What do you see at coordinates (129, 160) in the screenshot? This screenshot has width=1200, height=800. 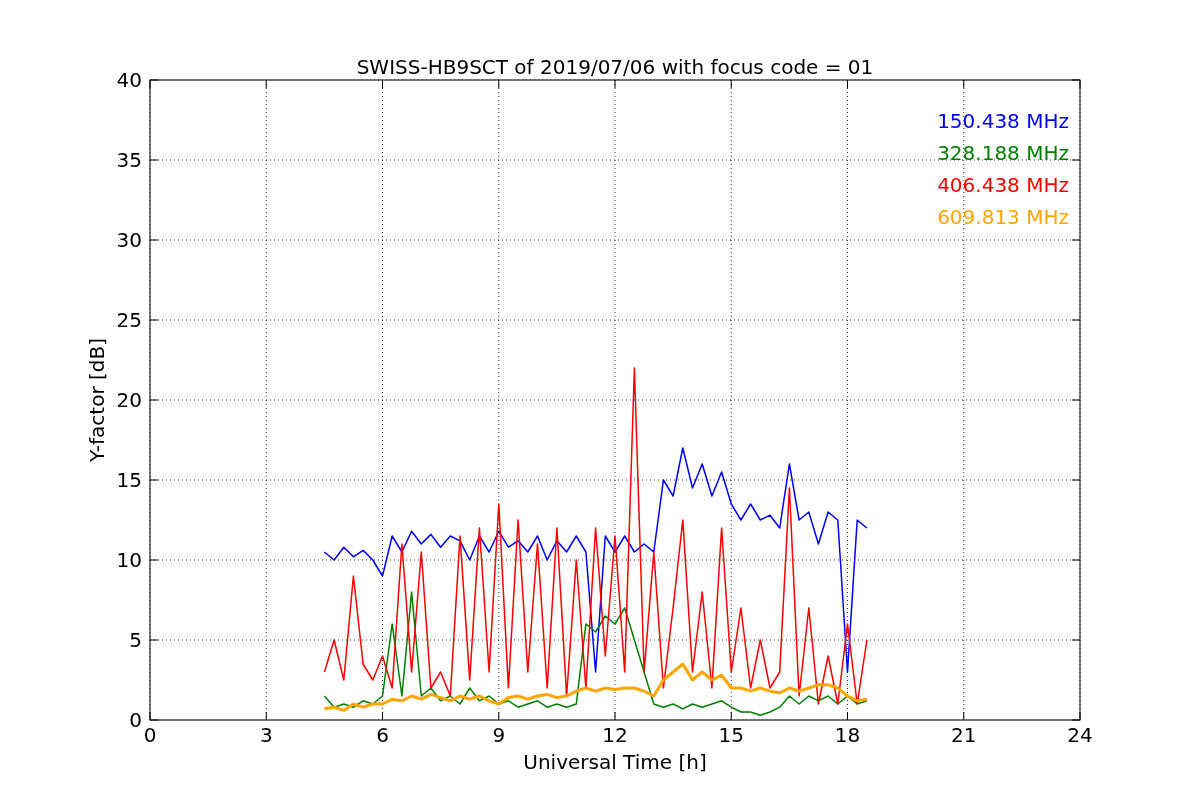 I see `tick-label: 35` at bounding box center [129, 160].